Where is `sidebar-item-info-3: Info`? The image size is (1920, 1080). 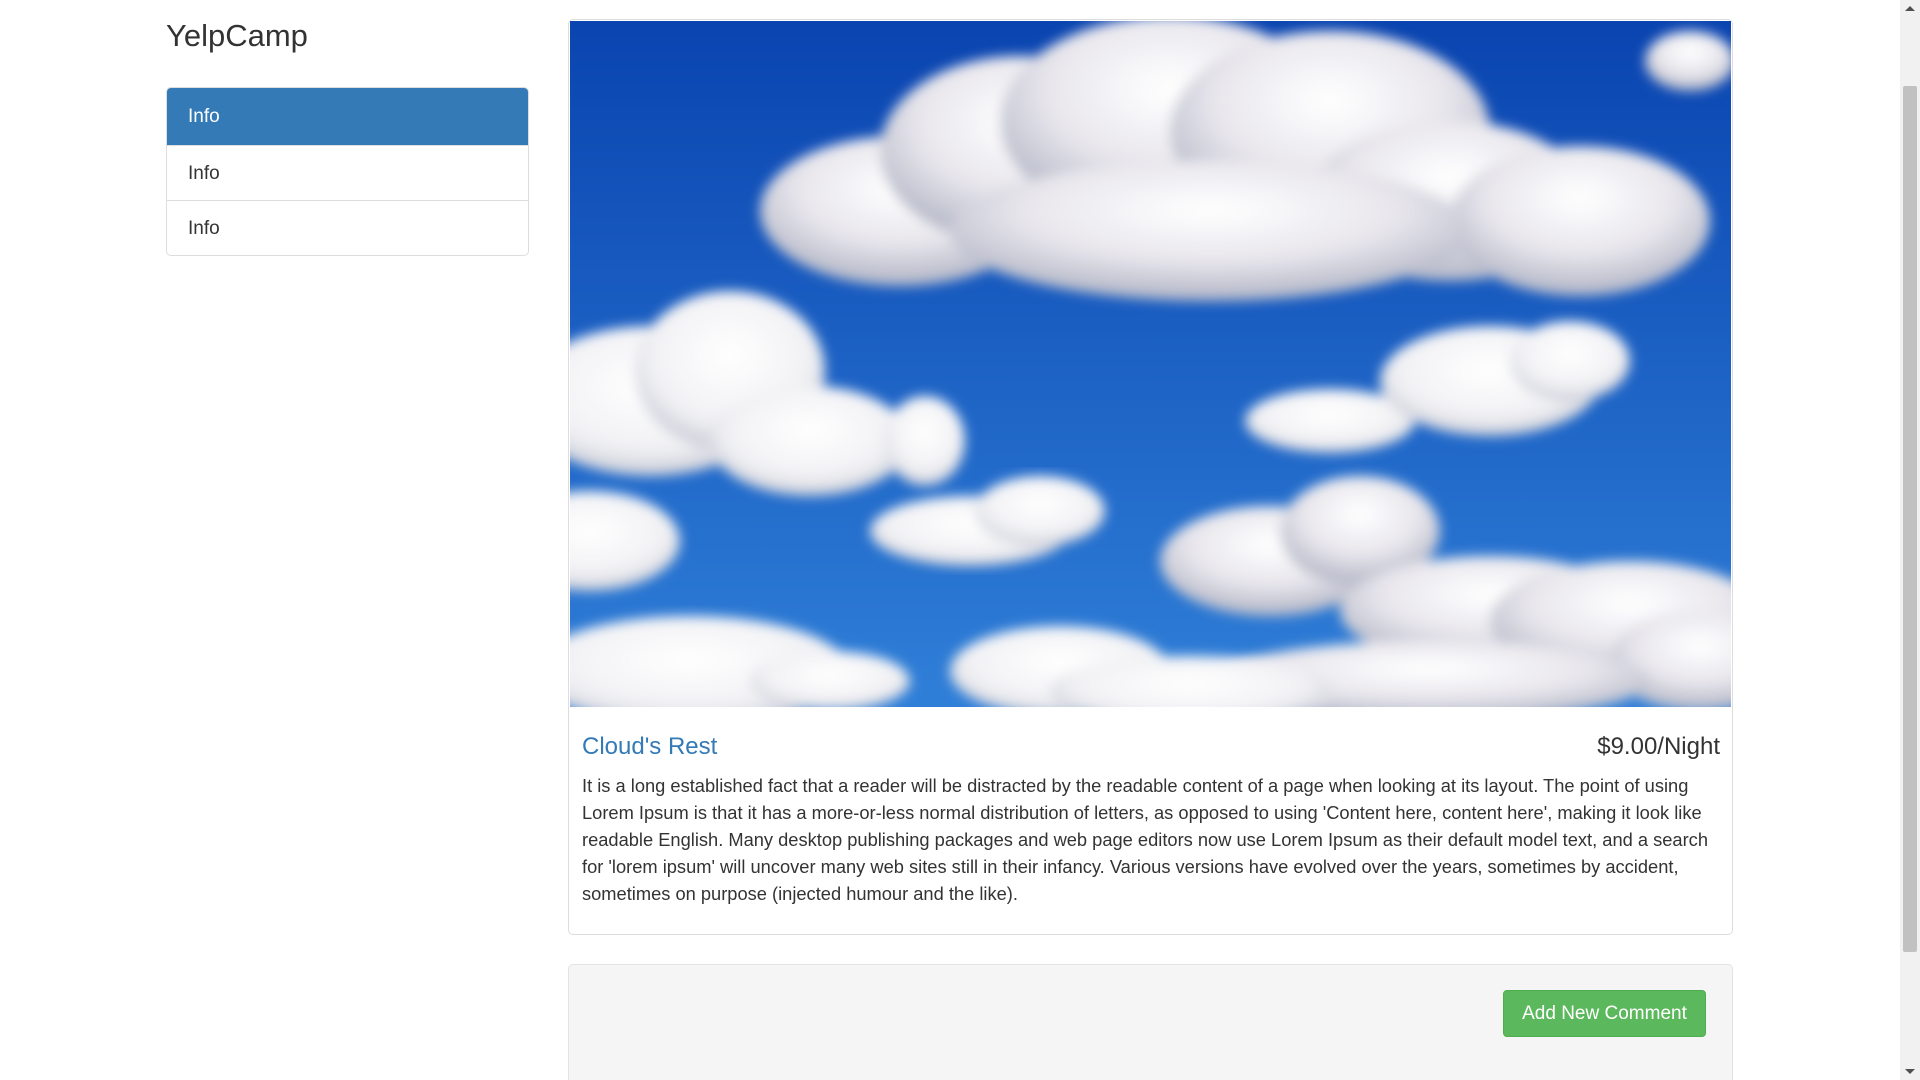
sidebar-item-info-3: Info is located at coordinates (347, 227).